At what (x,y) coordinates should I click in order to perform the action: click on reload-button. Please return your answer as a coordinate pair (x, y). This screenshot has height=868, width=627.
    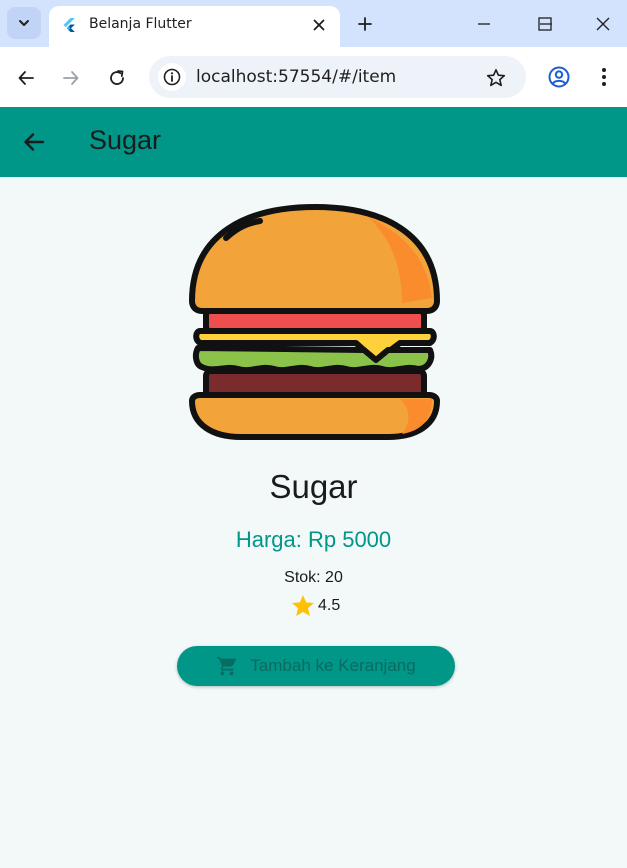
    Looking at the image, I should click on (117, 78).